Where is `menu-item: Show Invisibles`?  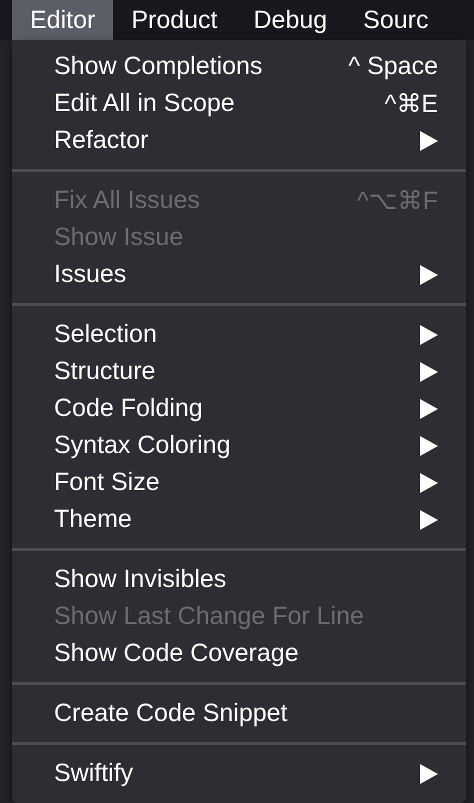
menu-item: Show Invisibles is located at coordinates (239, 579).